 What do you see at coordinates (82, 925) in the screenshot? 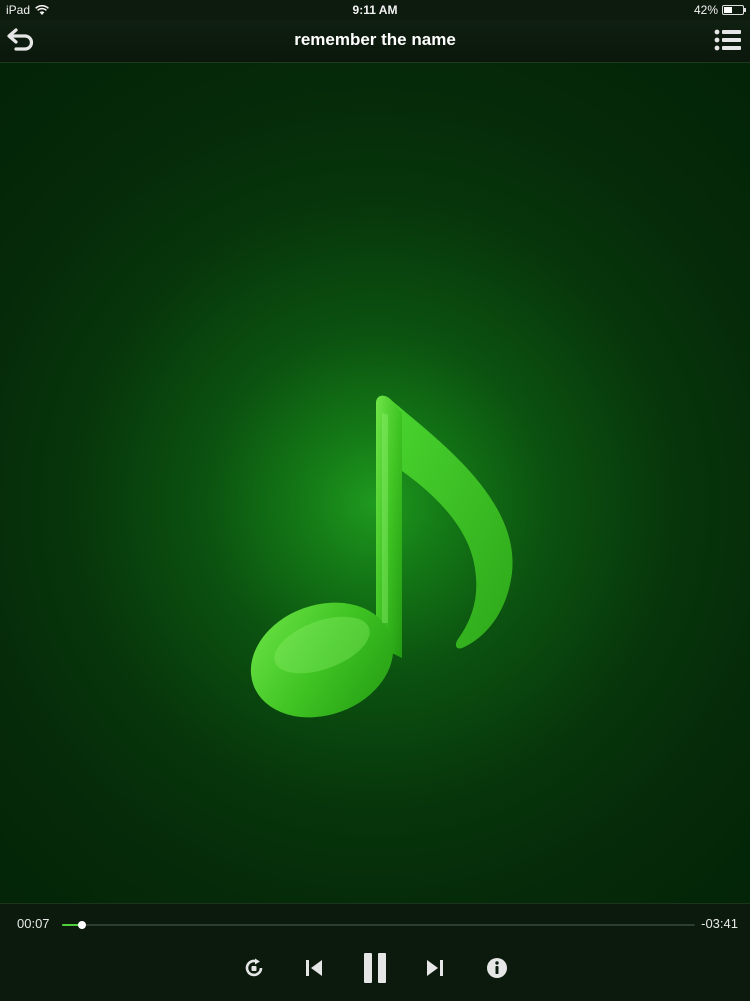
I see `progress-thumb` at bounding box center [82, 925].